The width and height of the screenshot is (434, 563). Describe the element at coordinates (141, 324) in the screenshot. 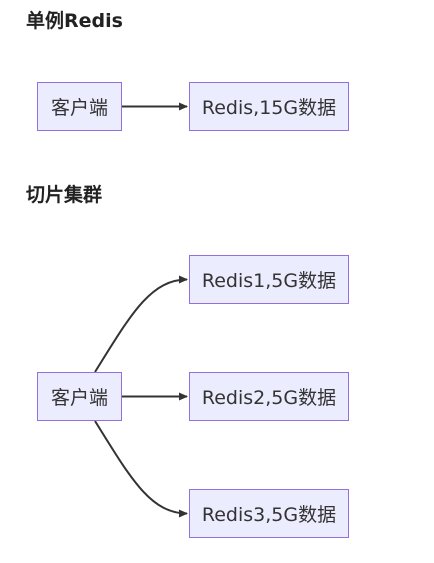

I see `edge-client-to-redis1` at that location.